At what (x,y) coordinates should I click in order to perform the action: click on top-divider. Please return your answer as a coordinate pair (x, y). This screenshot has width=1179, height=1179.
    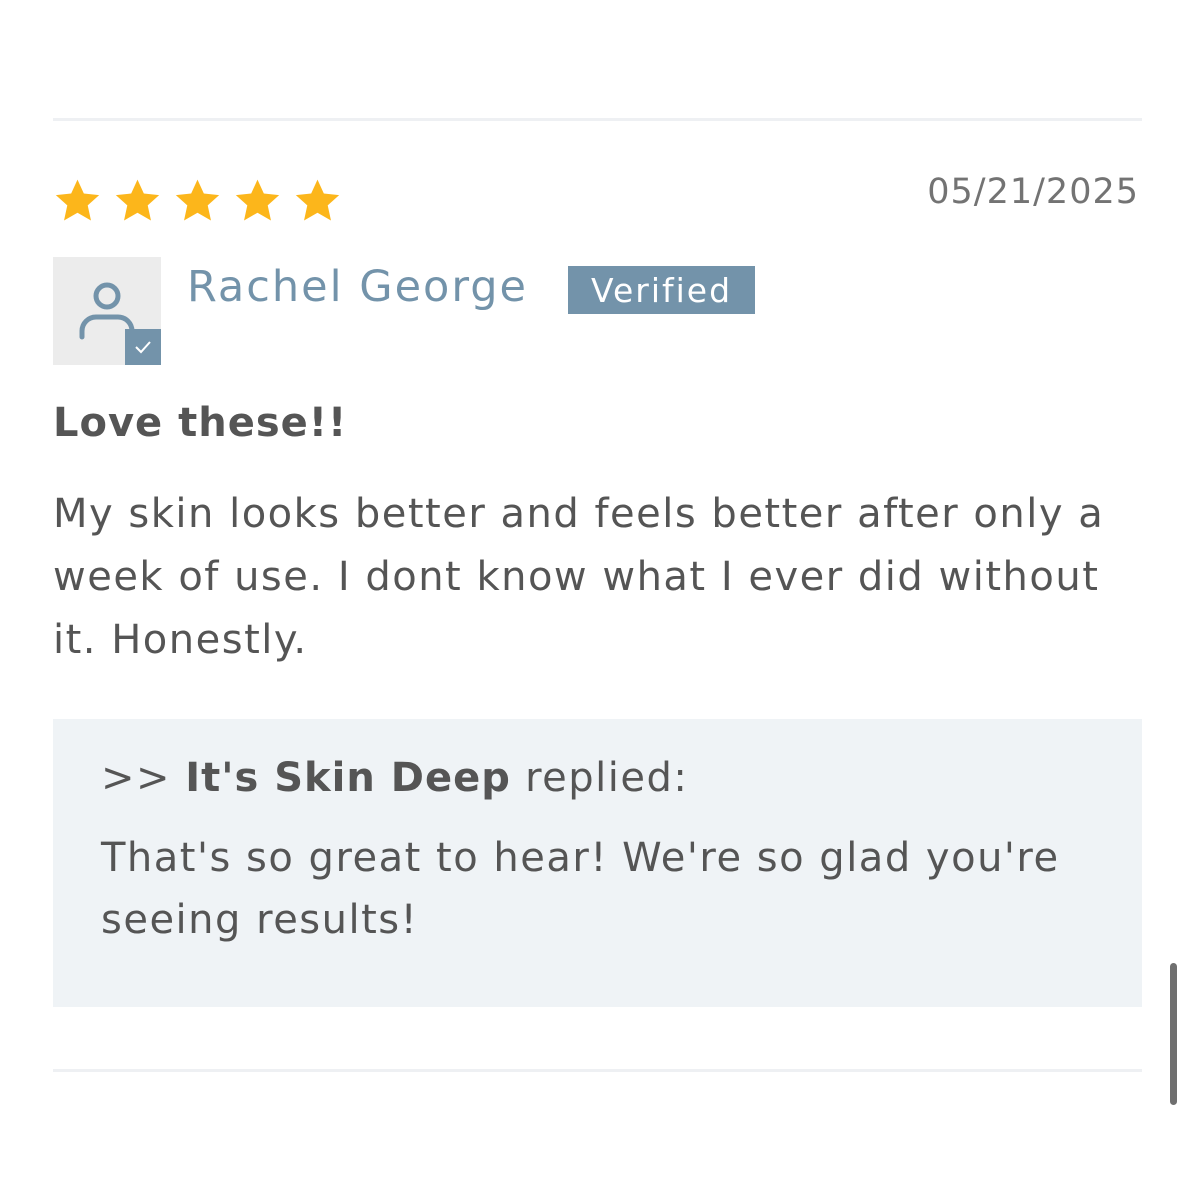
    Looking at the image, I should click on (597, 119).